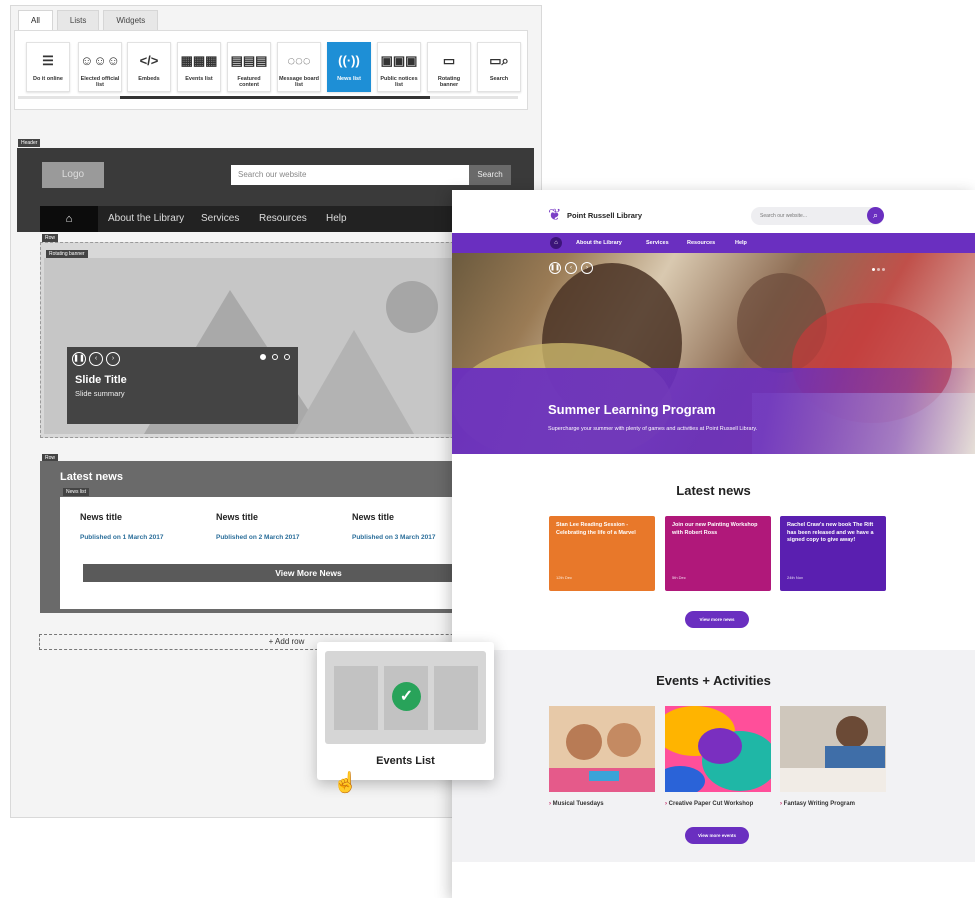 This screenshot has width=975, height=898. Describe the element at coordinates (149, 60) in the screenshot. I see `code-icon: </>` at that location.